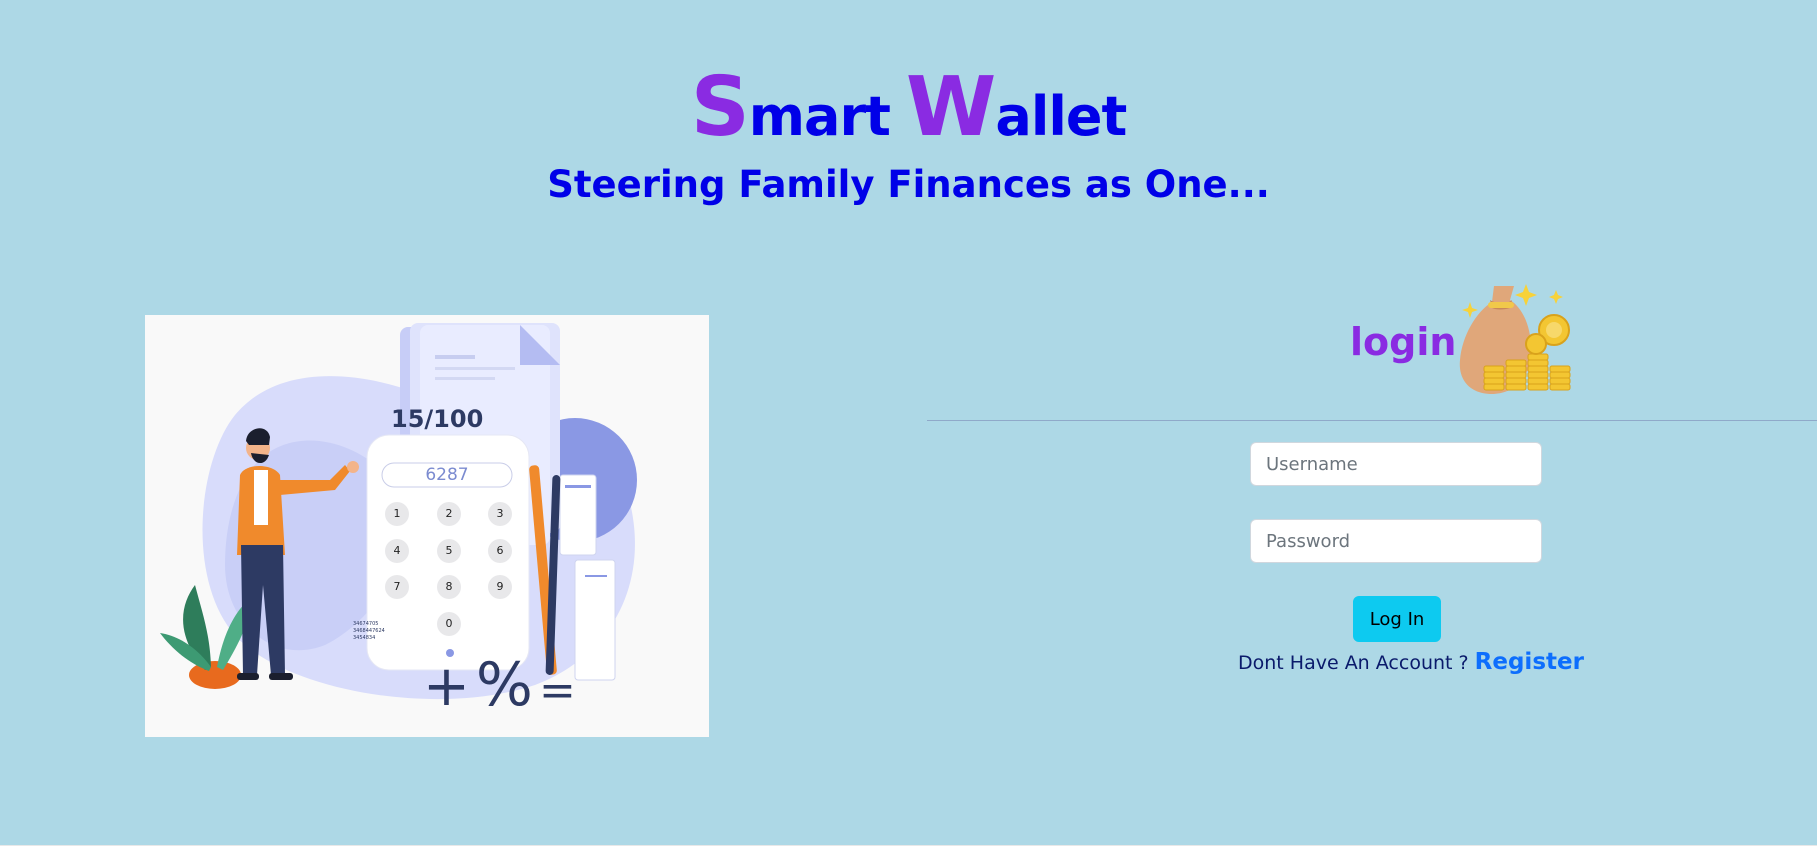  Describe the element at coordinates (397, 587) in the screenshot. I see `calculator-key: 7` at that location.